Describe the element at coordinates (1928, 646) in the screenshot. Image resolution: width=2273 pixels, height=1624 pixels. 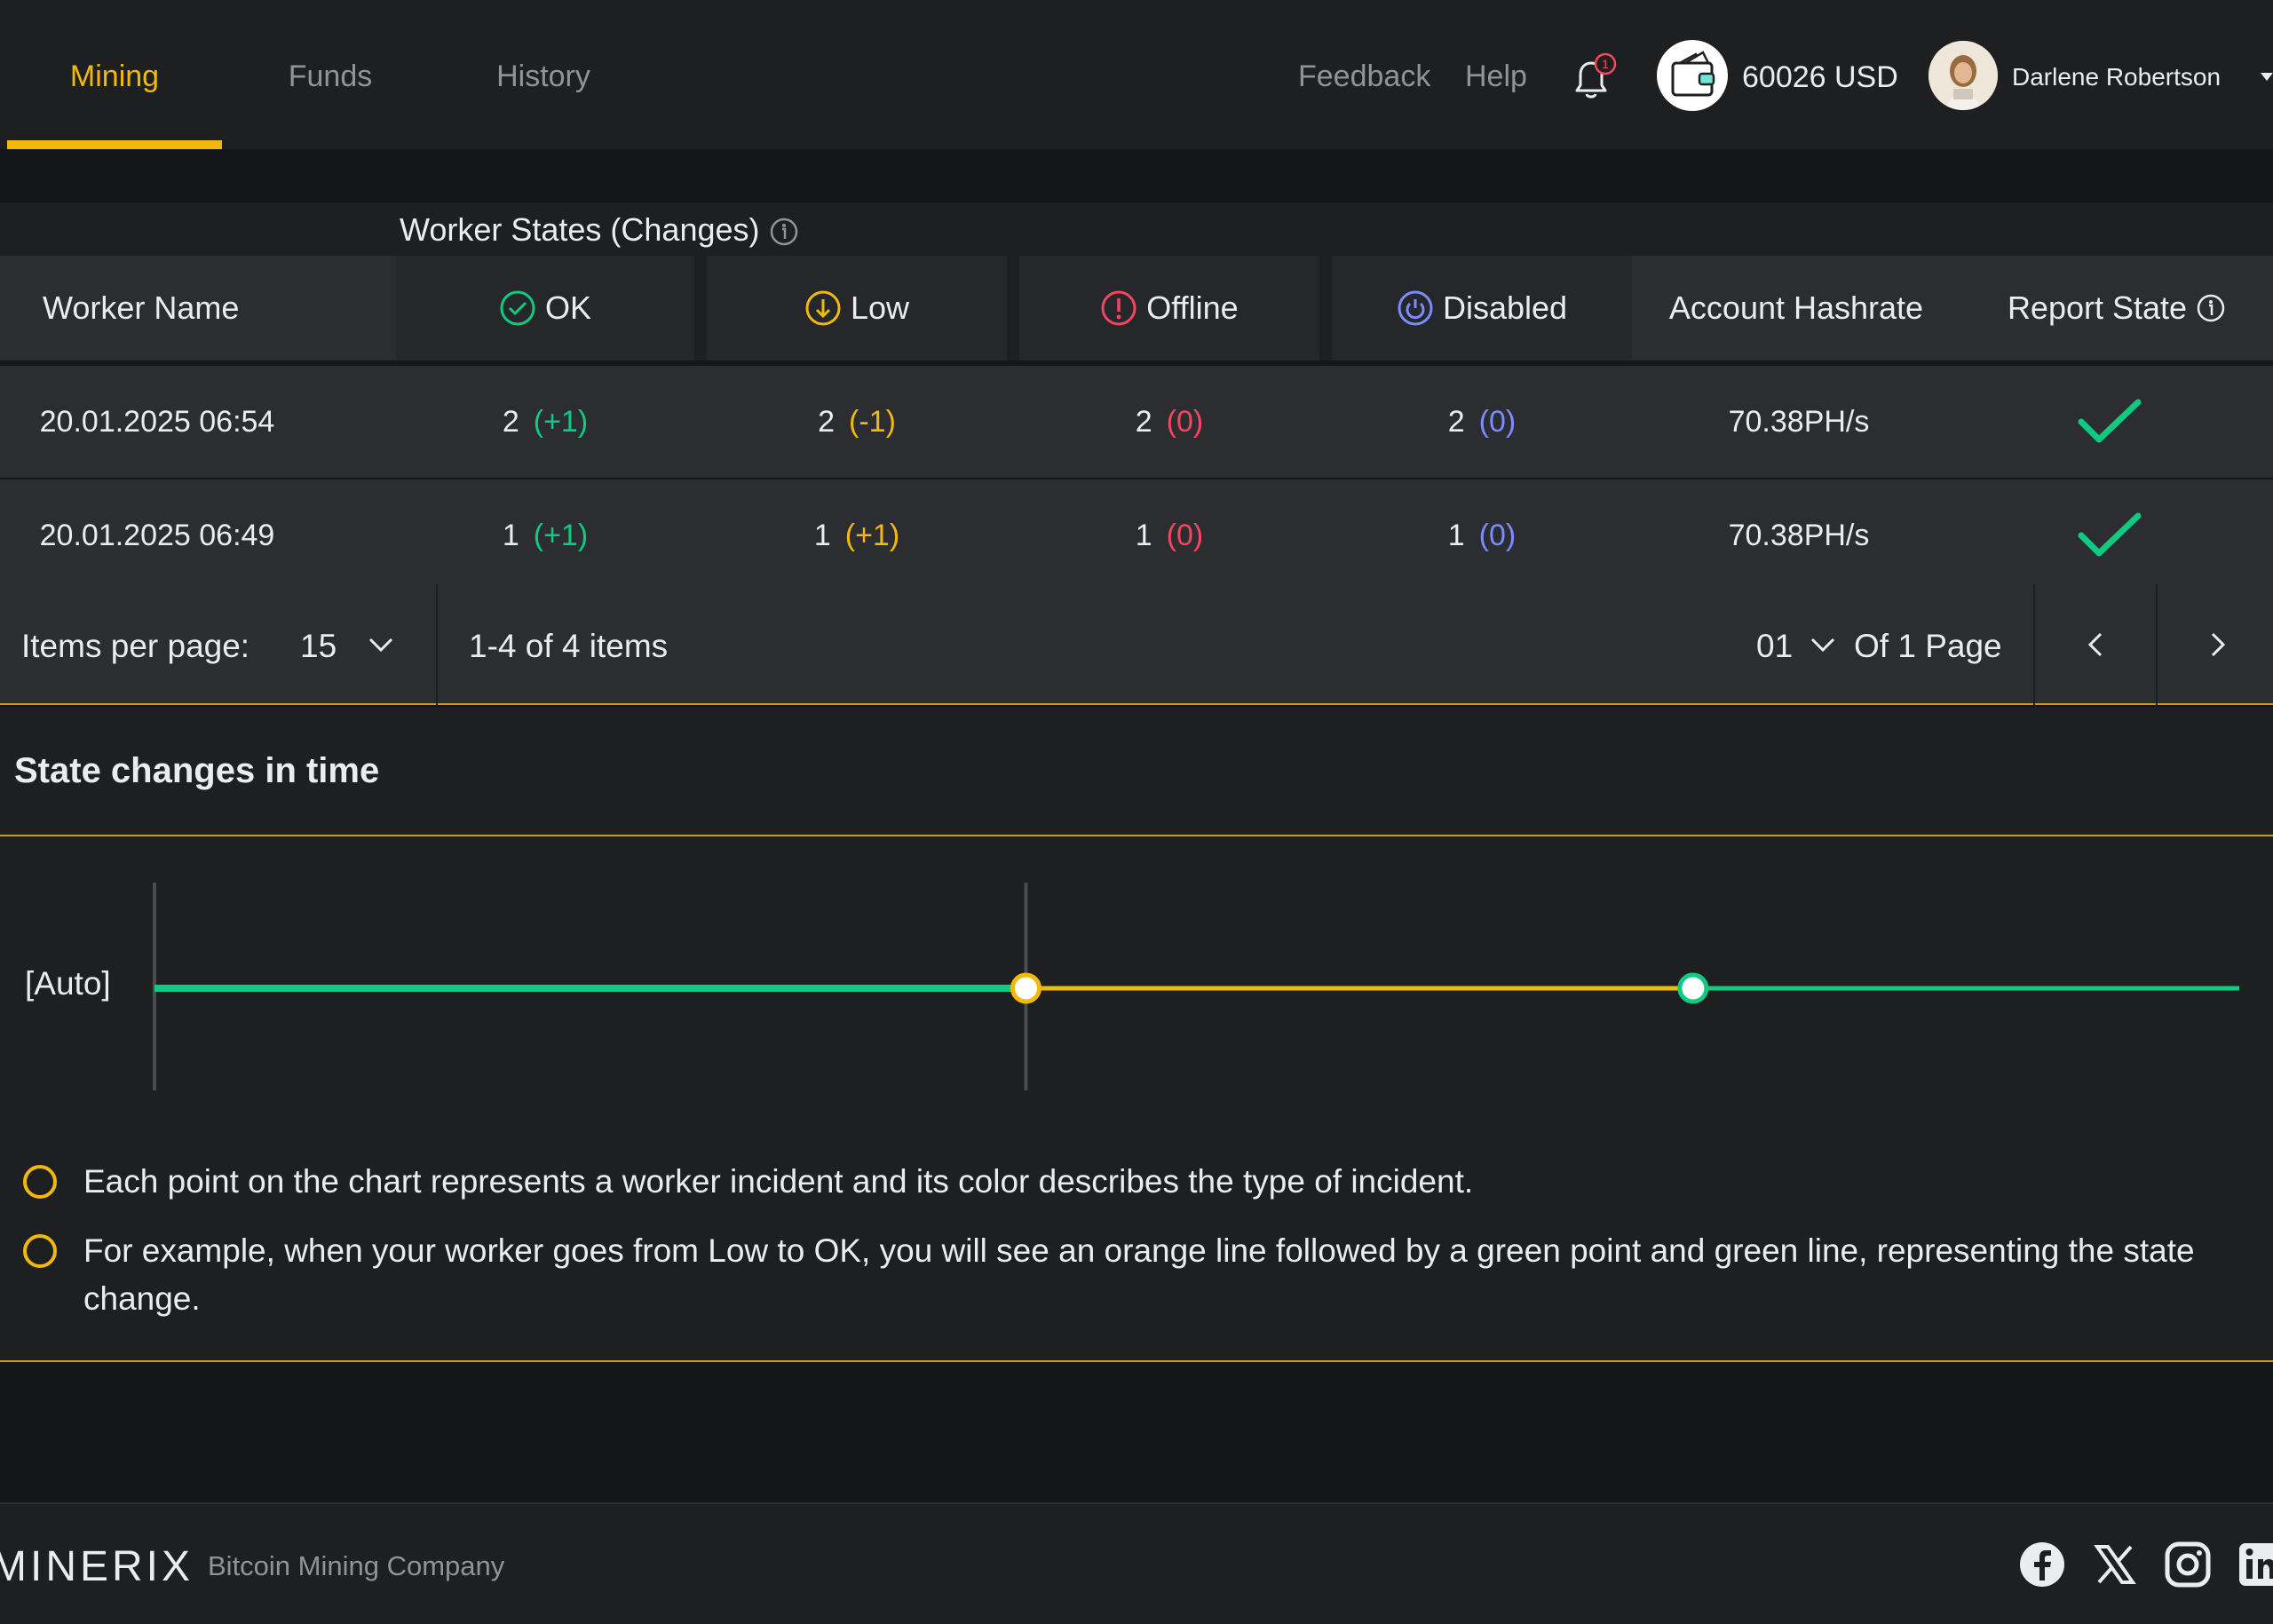
I see `page-count: Of 1 Page` at that location.